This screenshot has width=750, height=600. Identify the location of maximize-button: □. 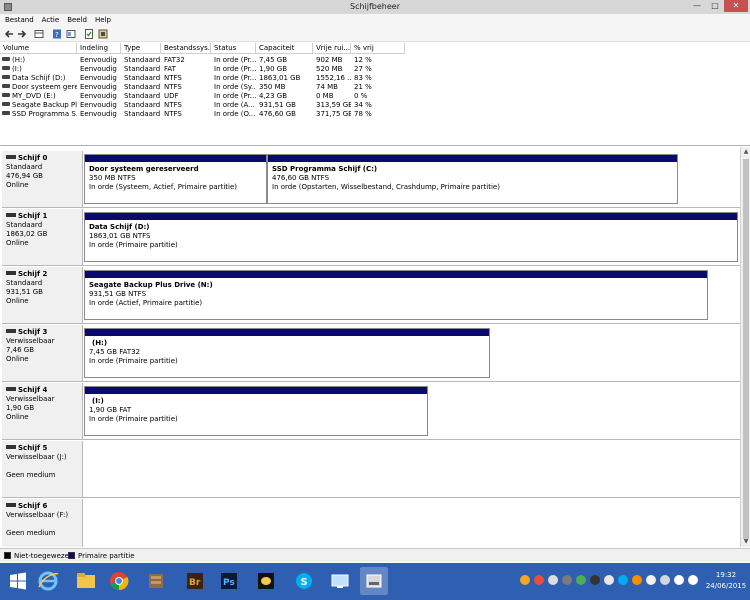
(715, 6).